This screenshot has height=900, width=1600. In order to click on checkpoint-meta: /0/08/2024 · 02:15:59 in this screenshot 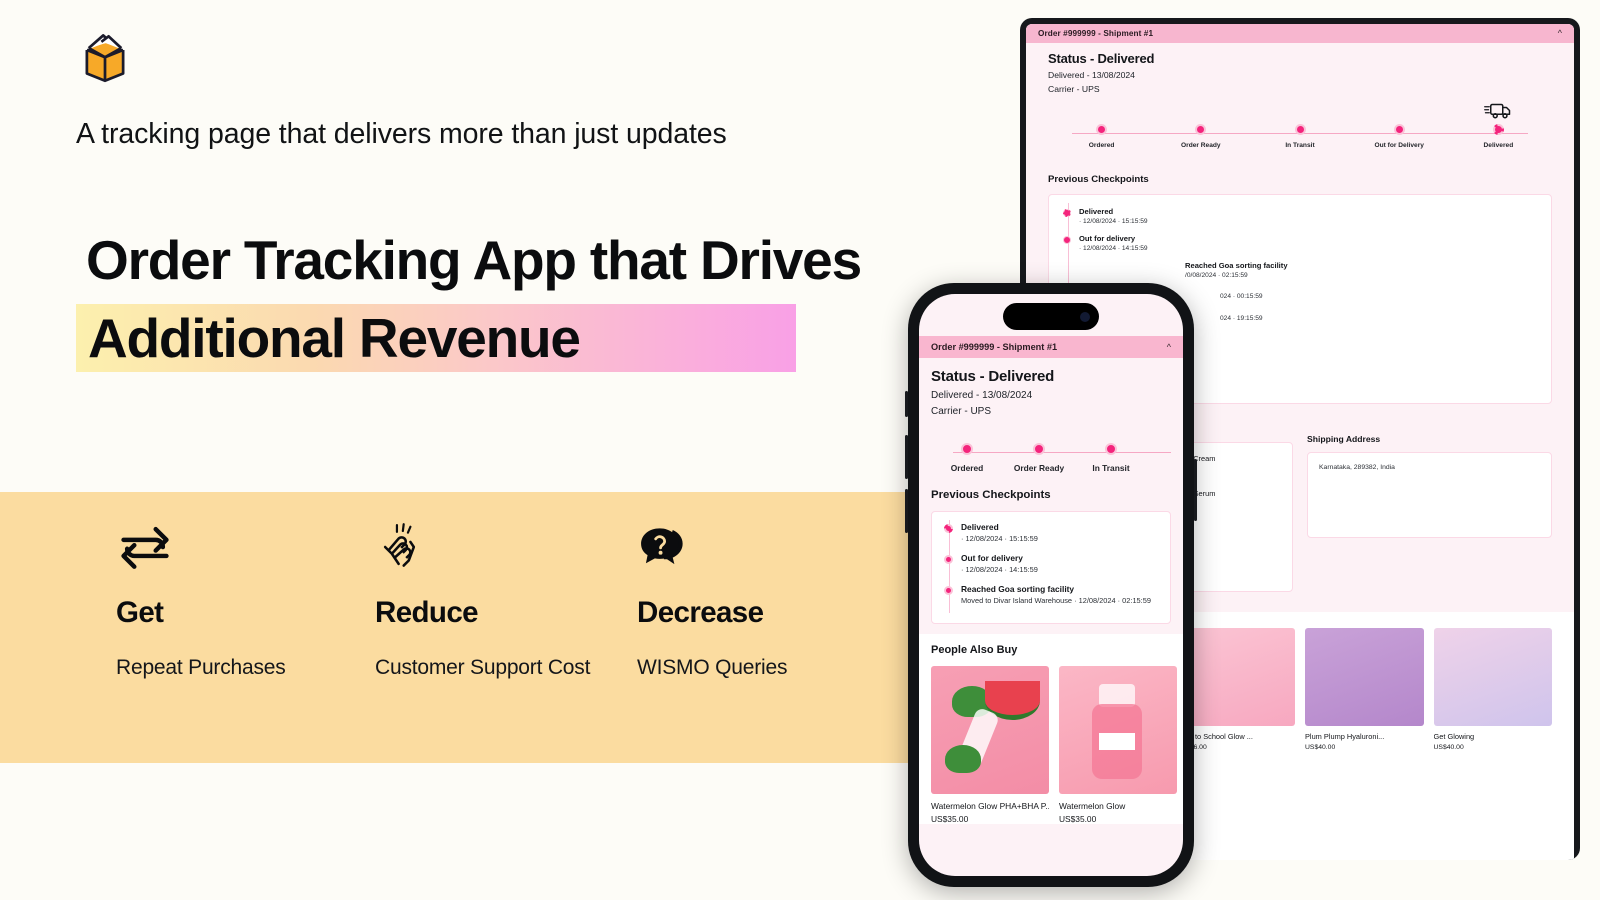, I will do `click(1216, 275)`.